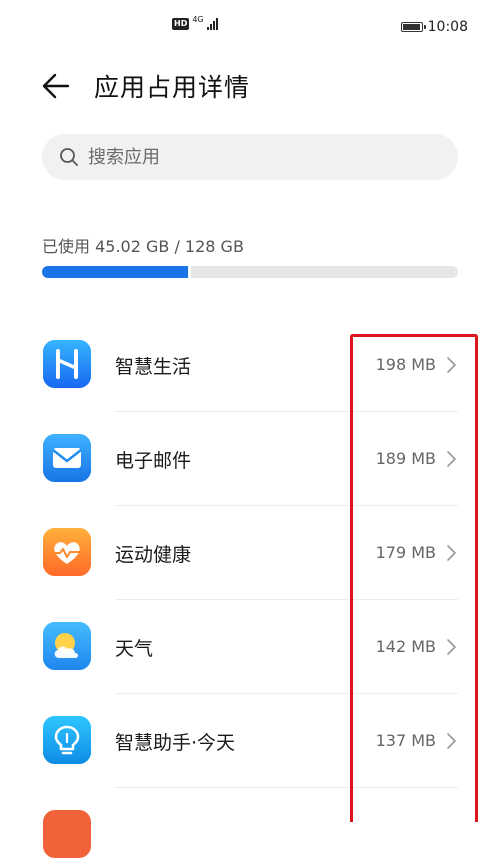 The height and width of the screenshot is (858, 500). I want to click on app-size: 198 MB, so click(405, 364).